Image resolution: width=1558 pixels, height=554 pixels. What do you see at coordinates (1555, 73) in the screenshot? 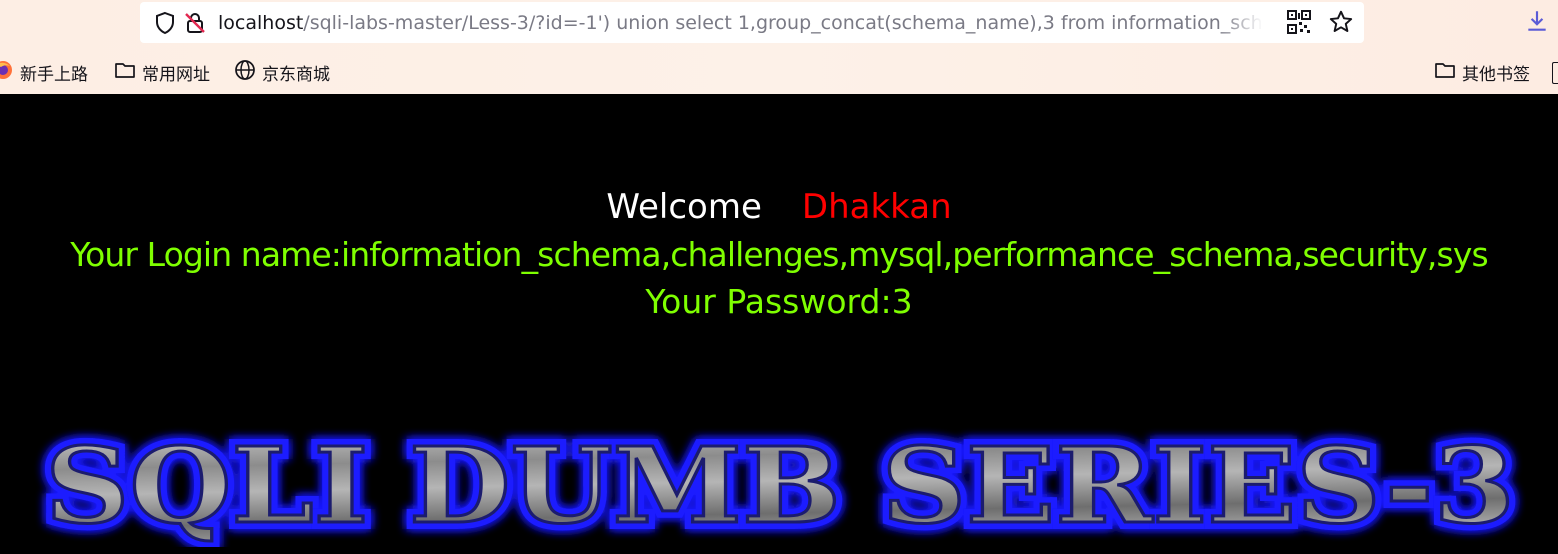
I see `overflow-bookmark-edge` at bounding box center [1555, 73].